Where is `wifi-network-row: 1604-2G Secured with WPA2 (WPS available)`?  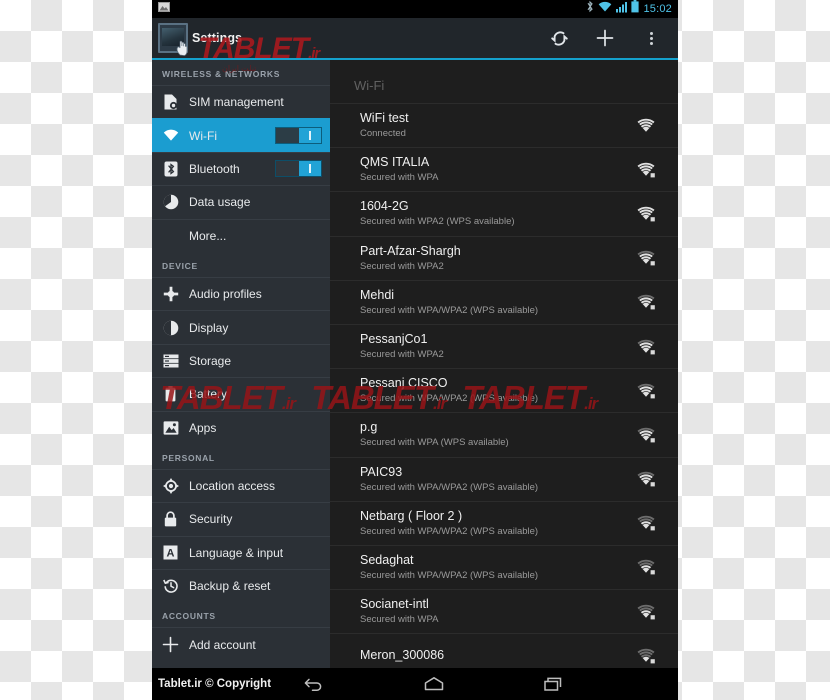 wifi-network-row: 1604-2G Secured with WPA2 (WPS available) is located at coordinates (504, 213).